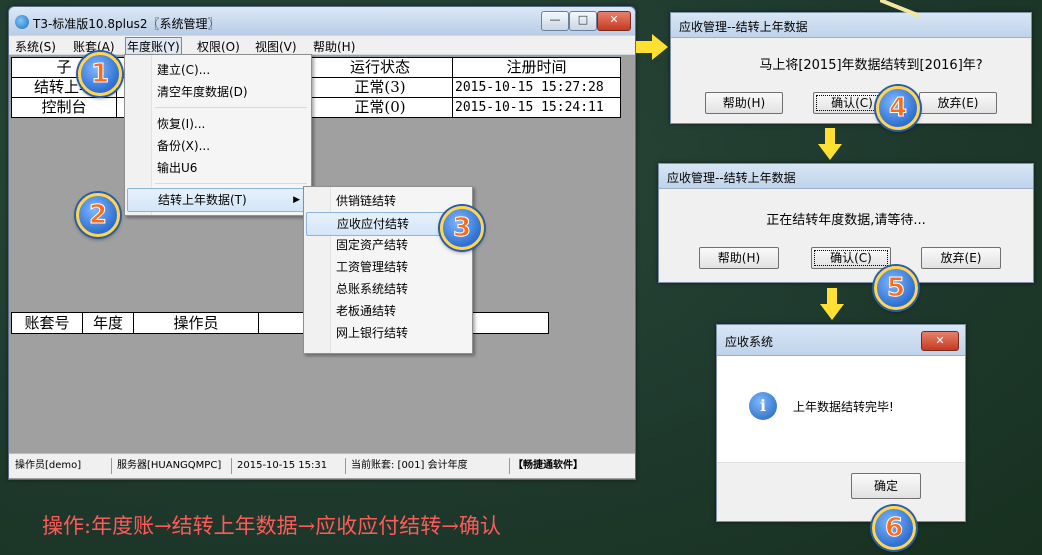 This screenshot has width=1042, height=555. What do you see at coordinates (886, 486) in the screenshot?
I see `ok-button: 确定` at bounding box center [886, 486].